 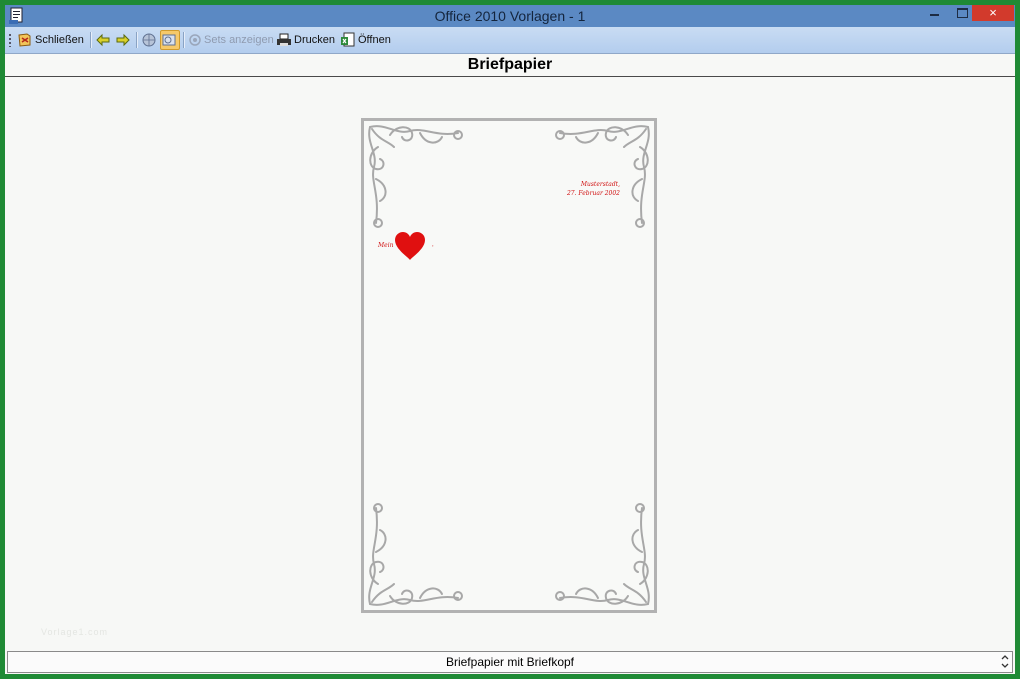 I want to click on template-selector: Briefpapier mit Briefkopf, so click(x=510, y=662).